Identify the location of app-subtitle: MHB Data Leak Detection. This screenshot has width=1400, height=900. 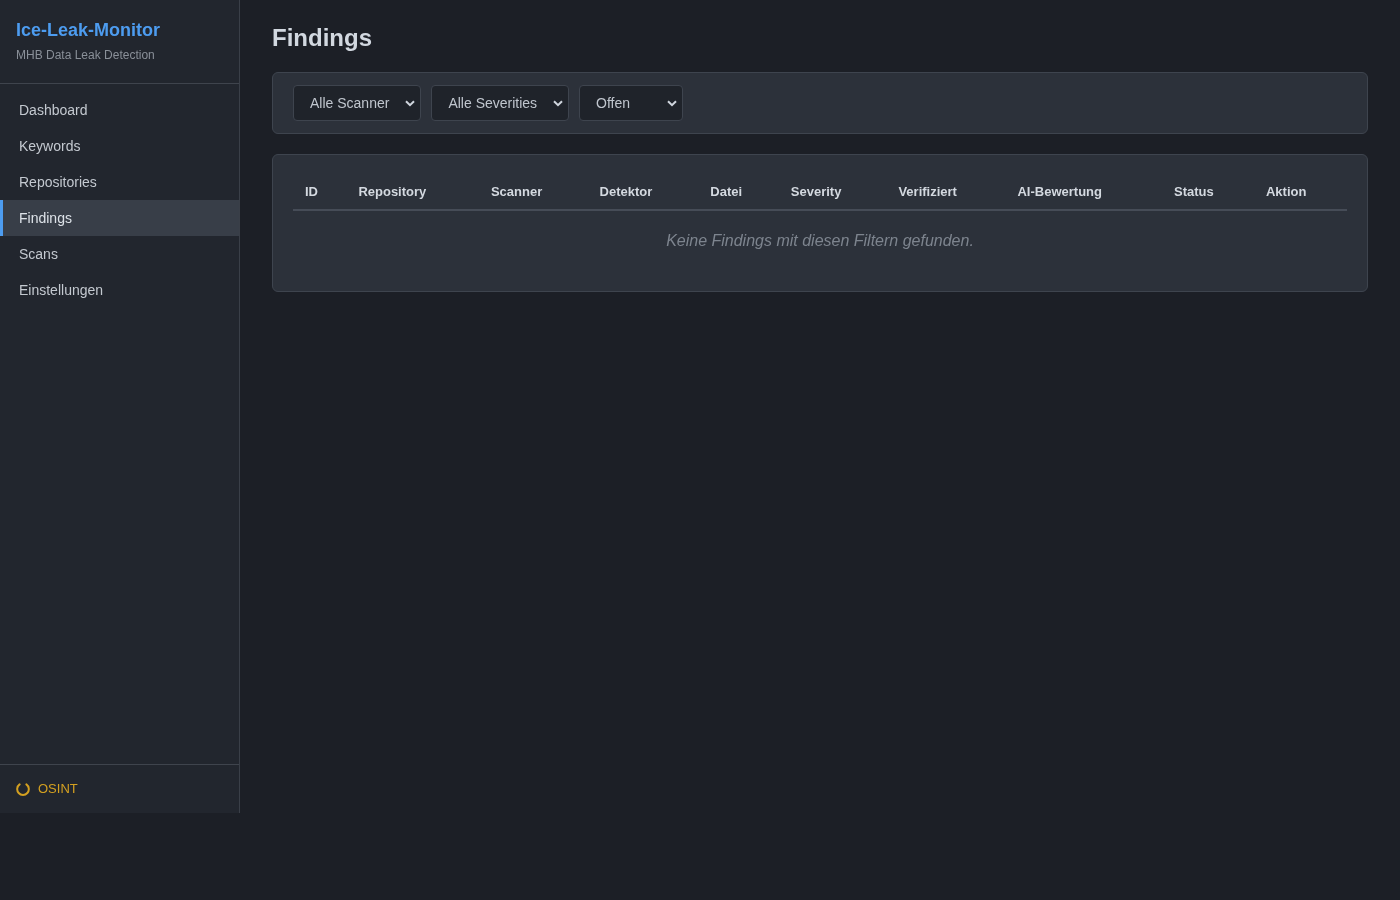
(86, 55).